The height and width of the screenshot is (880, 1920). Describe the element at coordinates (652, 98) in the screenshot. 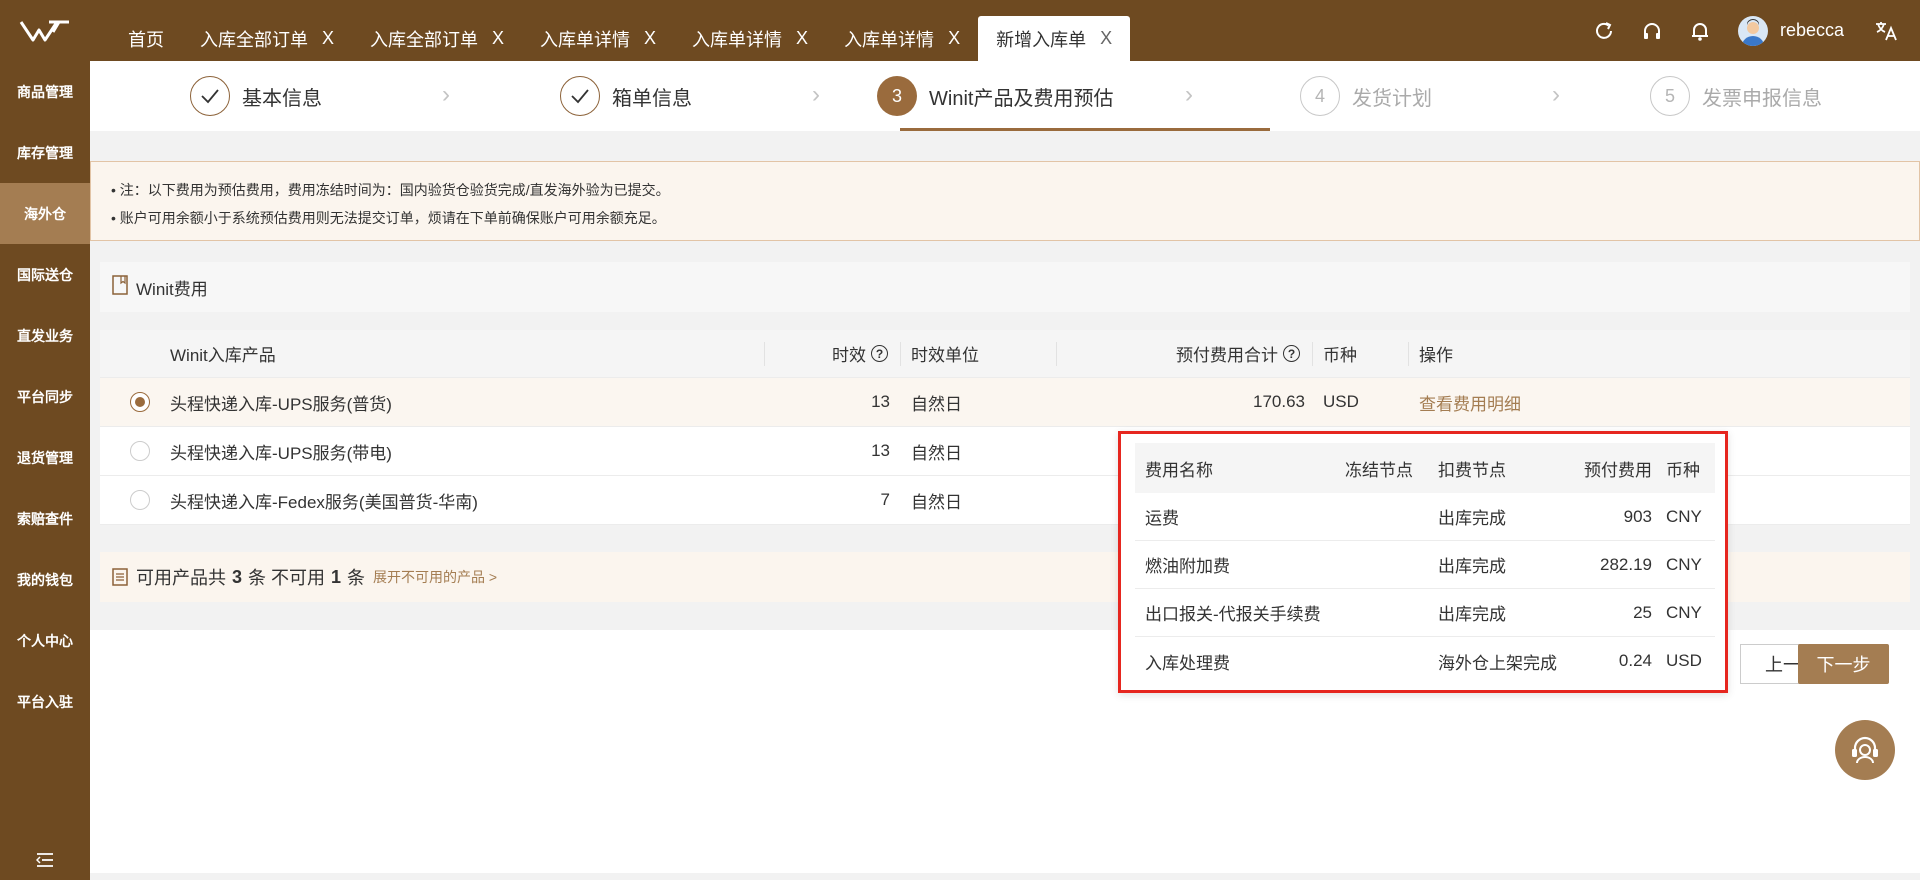

I see `step-label: 箱单信息` at that location.